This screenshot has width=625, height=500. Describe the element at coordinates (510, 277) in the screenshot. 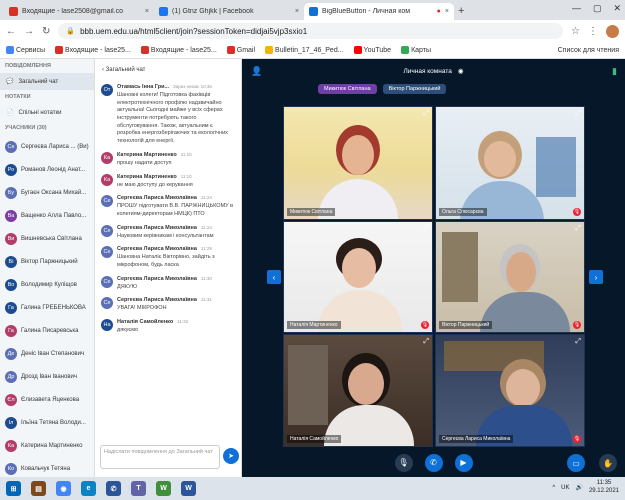

I see `video-tile: Віктор Паржницький 🎙 ⤢` at that location.